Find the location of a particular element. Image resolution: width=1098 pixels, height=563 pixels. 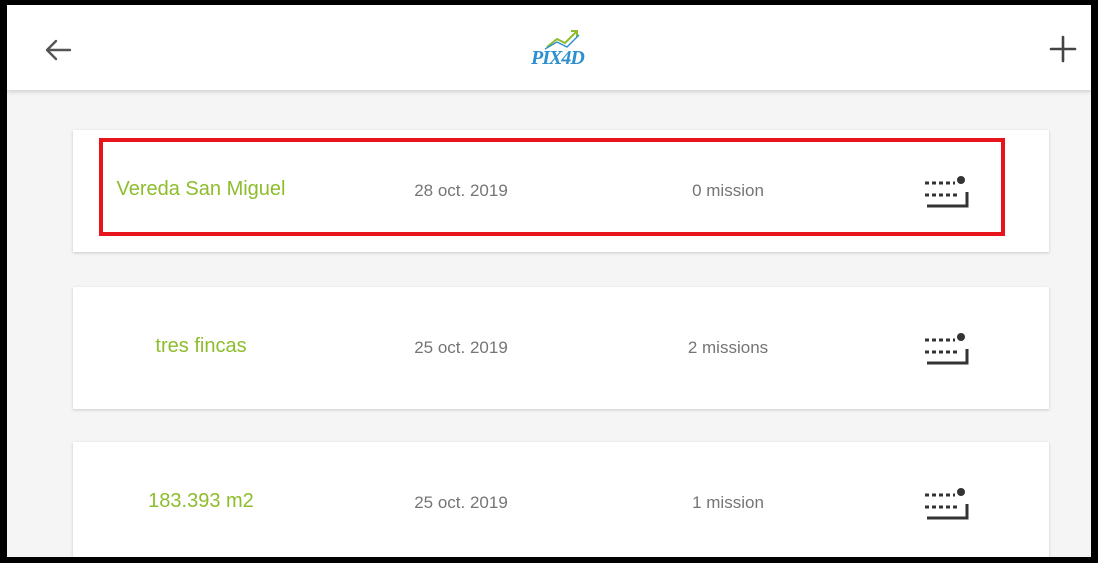

add-project-button is located at coordinates (1063, 49).